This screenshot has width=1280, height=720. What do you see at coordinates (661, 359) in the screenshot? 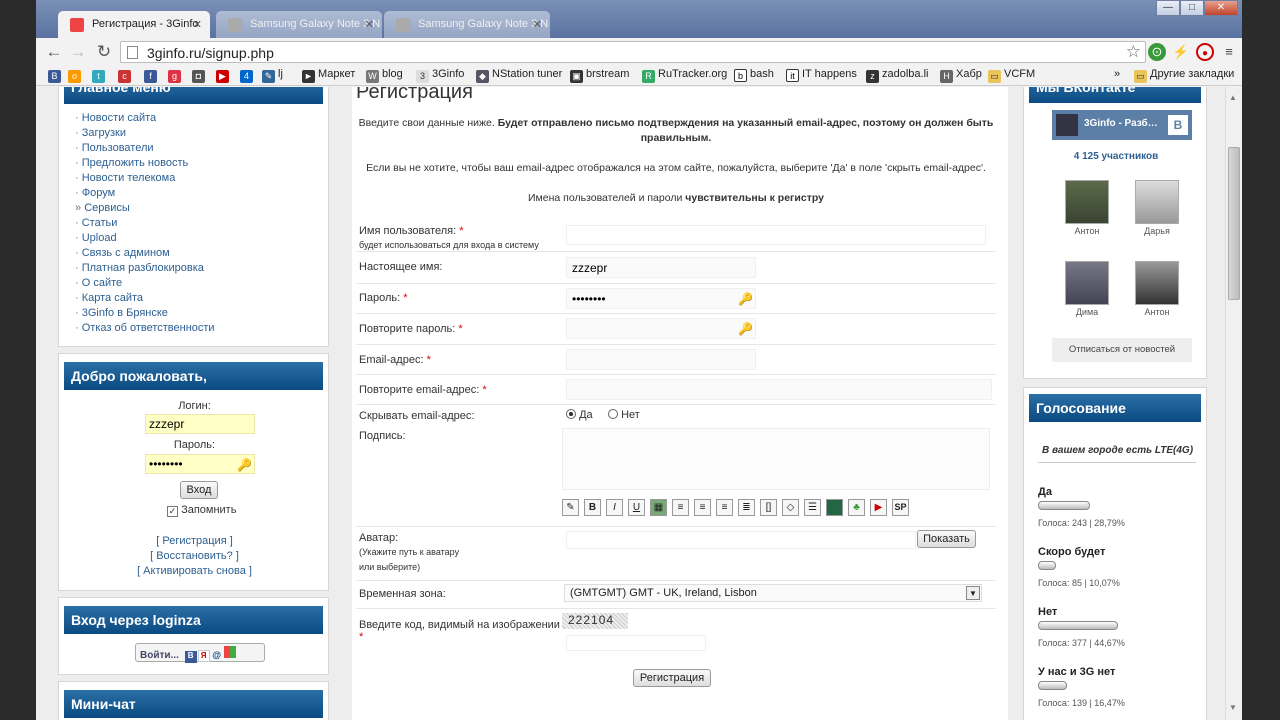
I see `email-input` at bounding box center [661, 359].